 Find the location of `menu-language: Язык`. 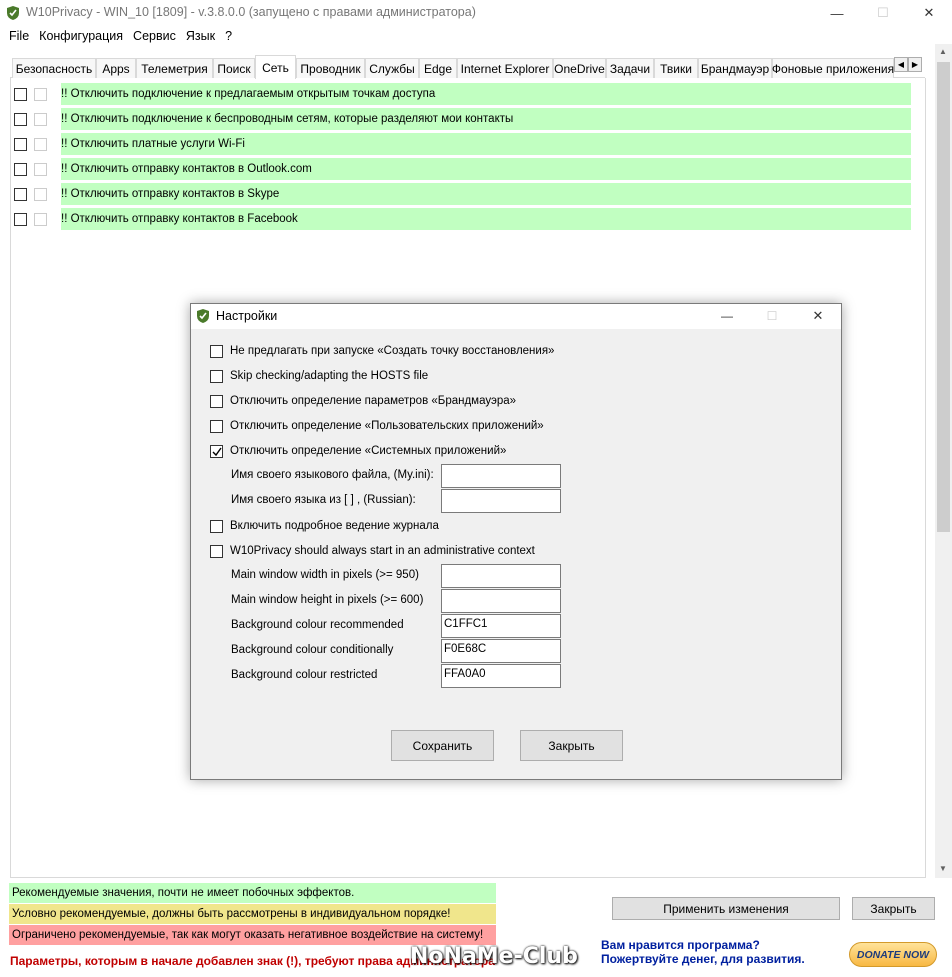

menu-language: Язык is located at coordinates (200, 36).